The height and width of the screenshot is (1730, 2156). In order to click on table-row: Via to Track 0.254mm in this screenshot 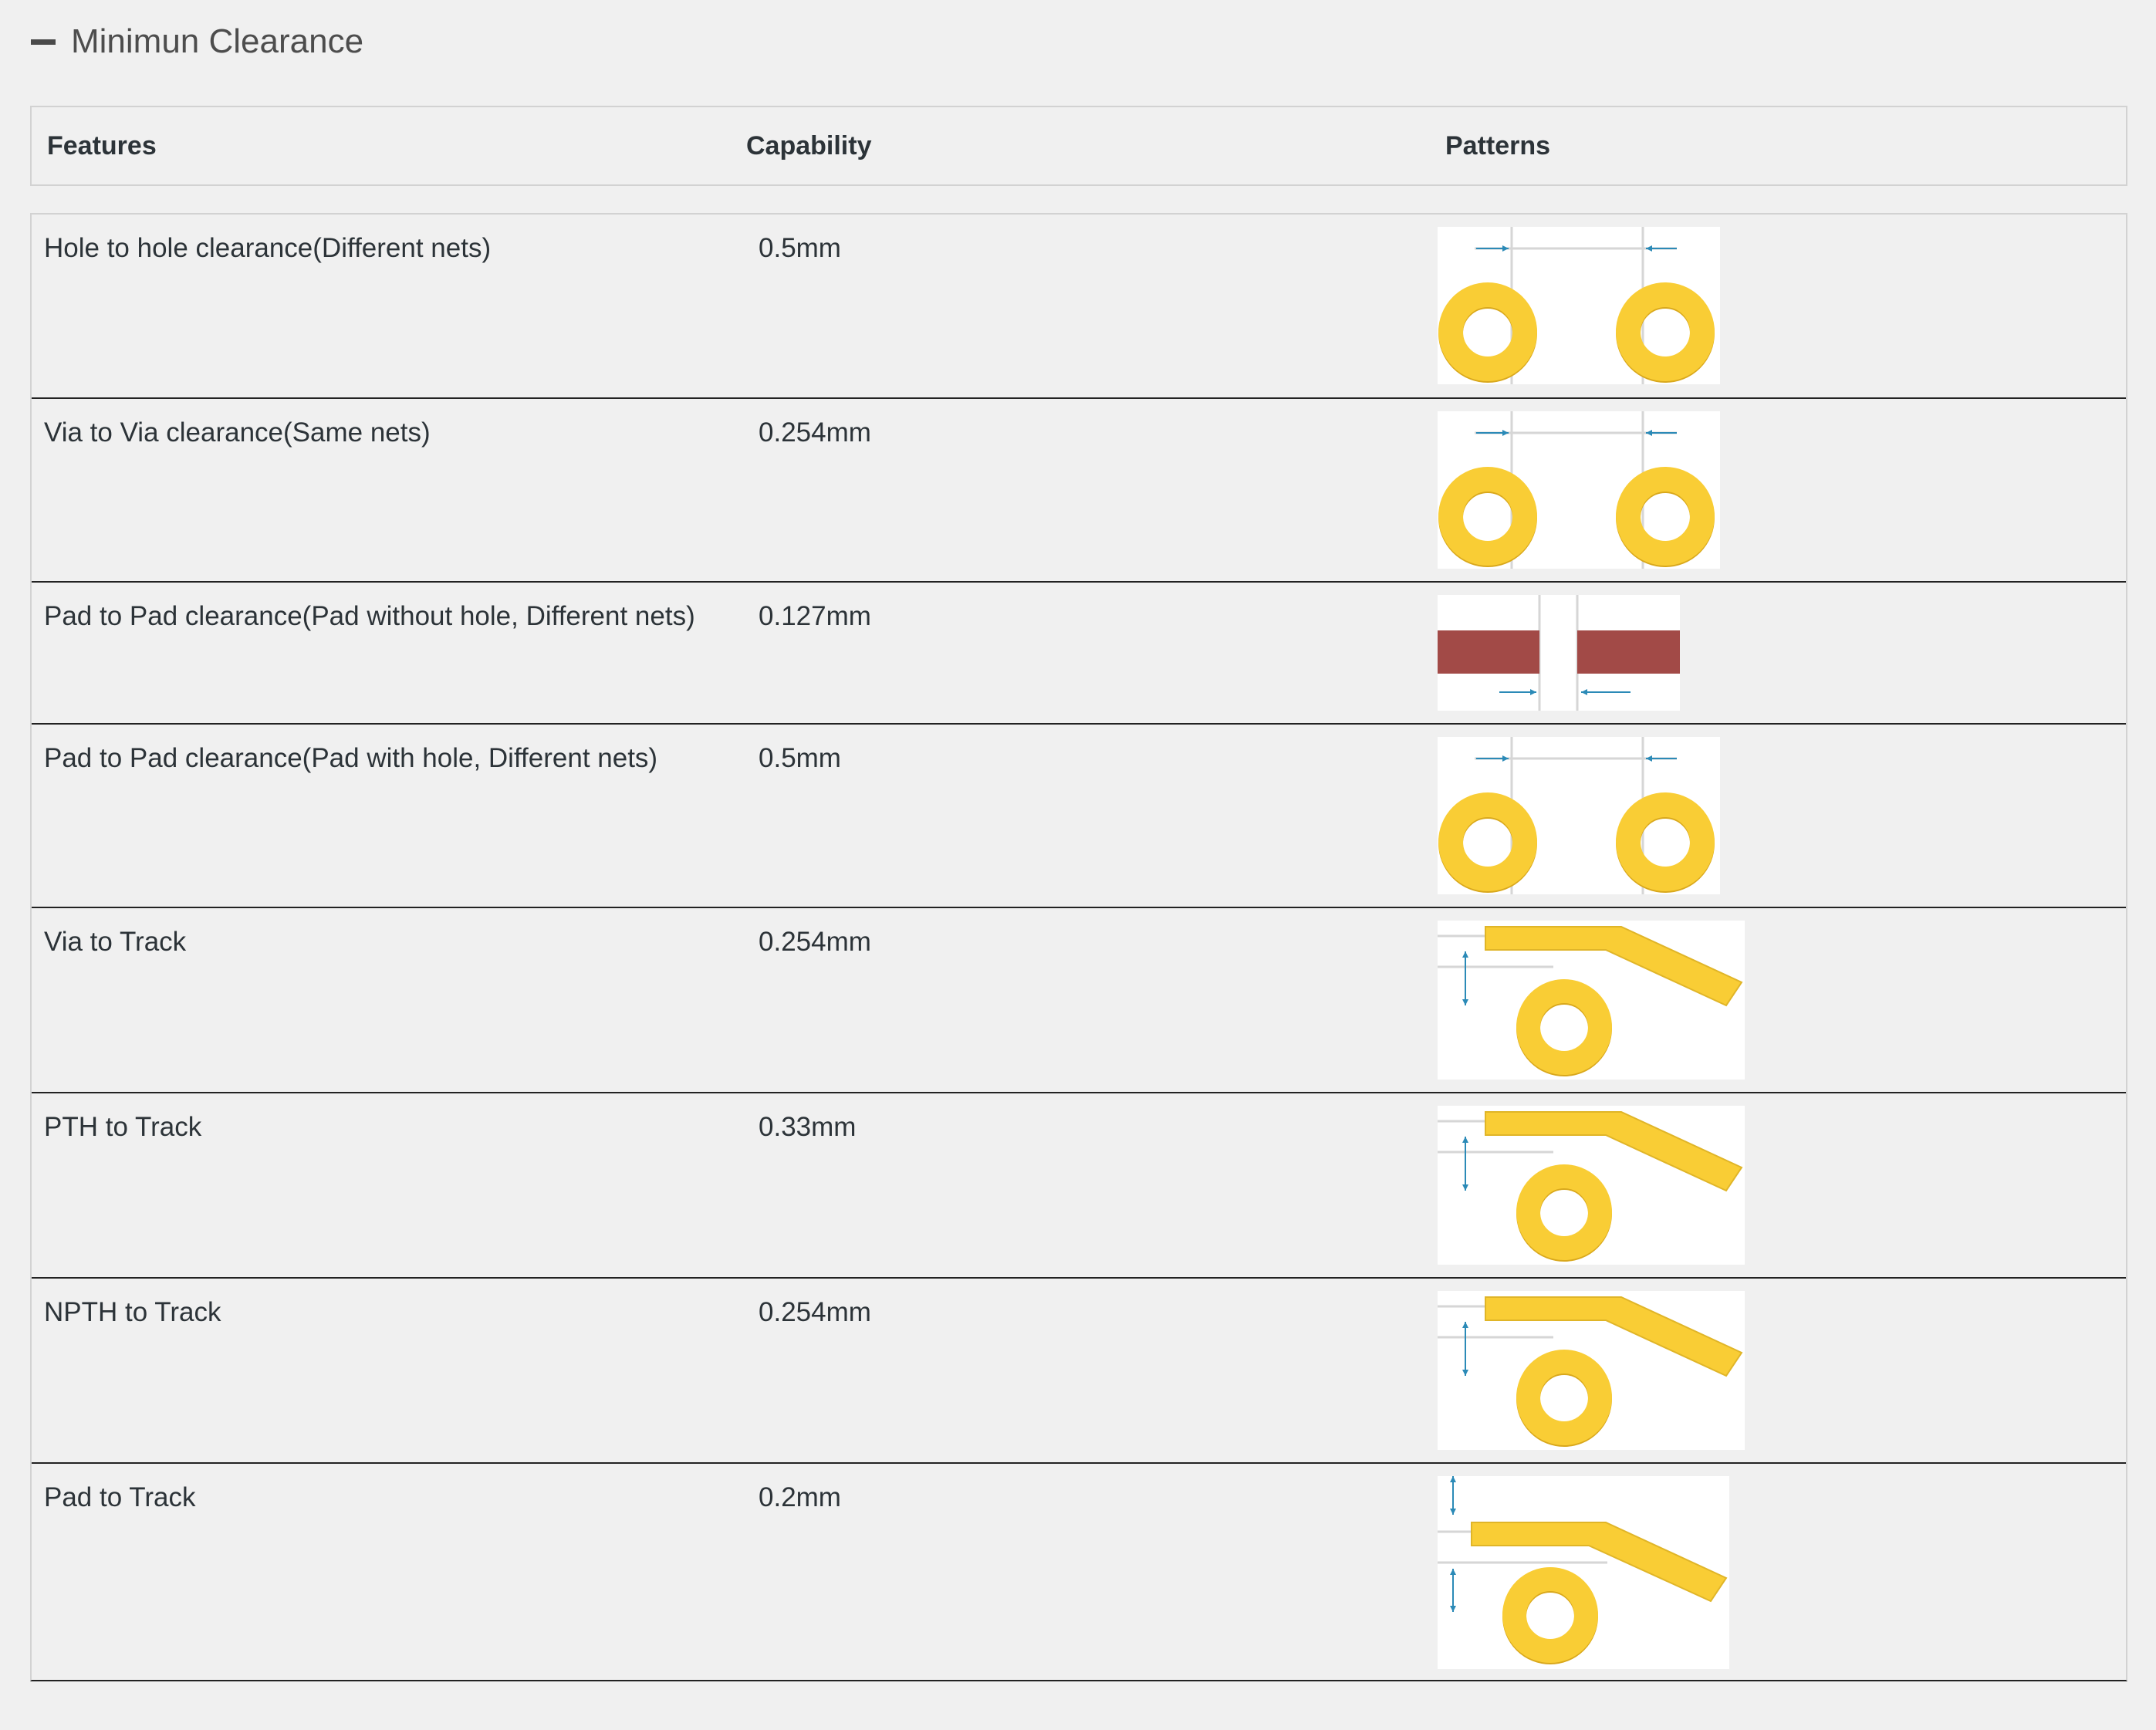, I will do `click(1079, 1000)`.